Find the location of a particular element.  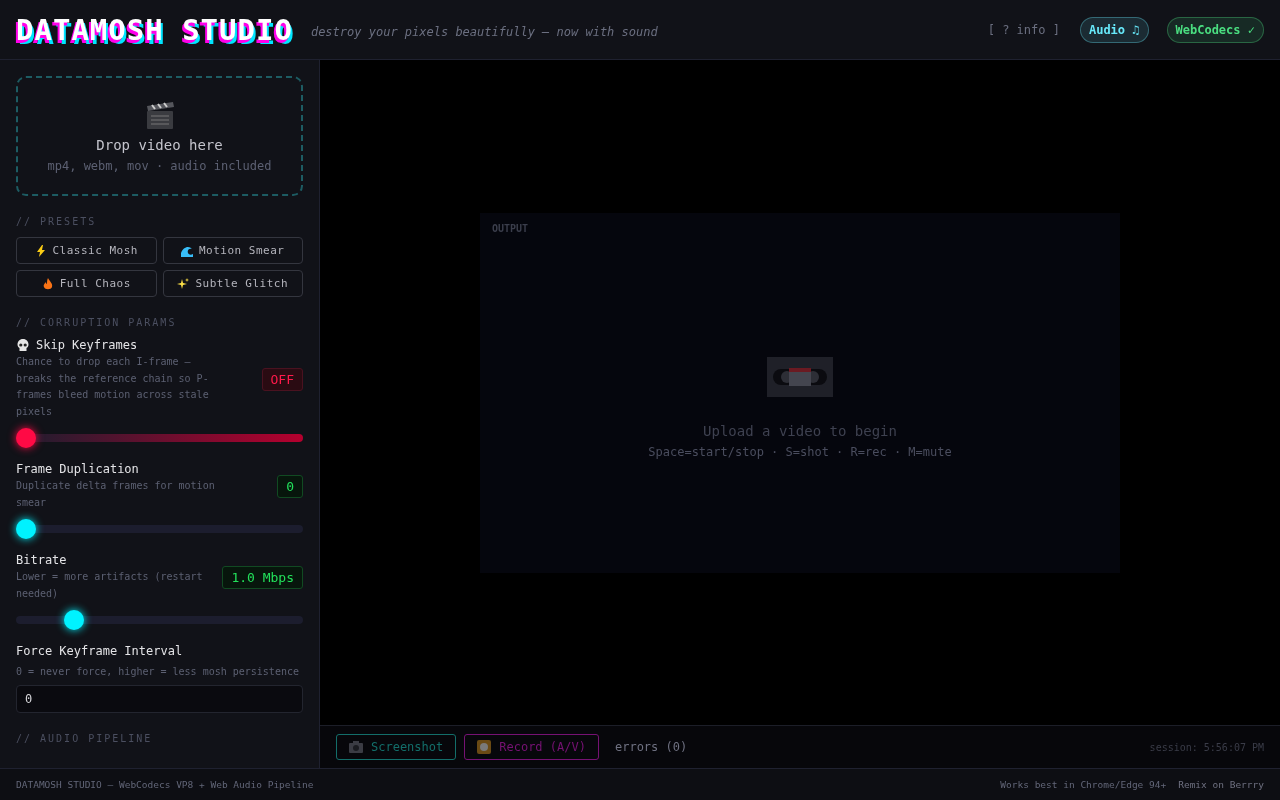

param-description: Lower = more artifacts (restart needed) is located at coordinates (110, 585).